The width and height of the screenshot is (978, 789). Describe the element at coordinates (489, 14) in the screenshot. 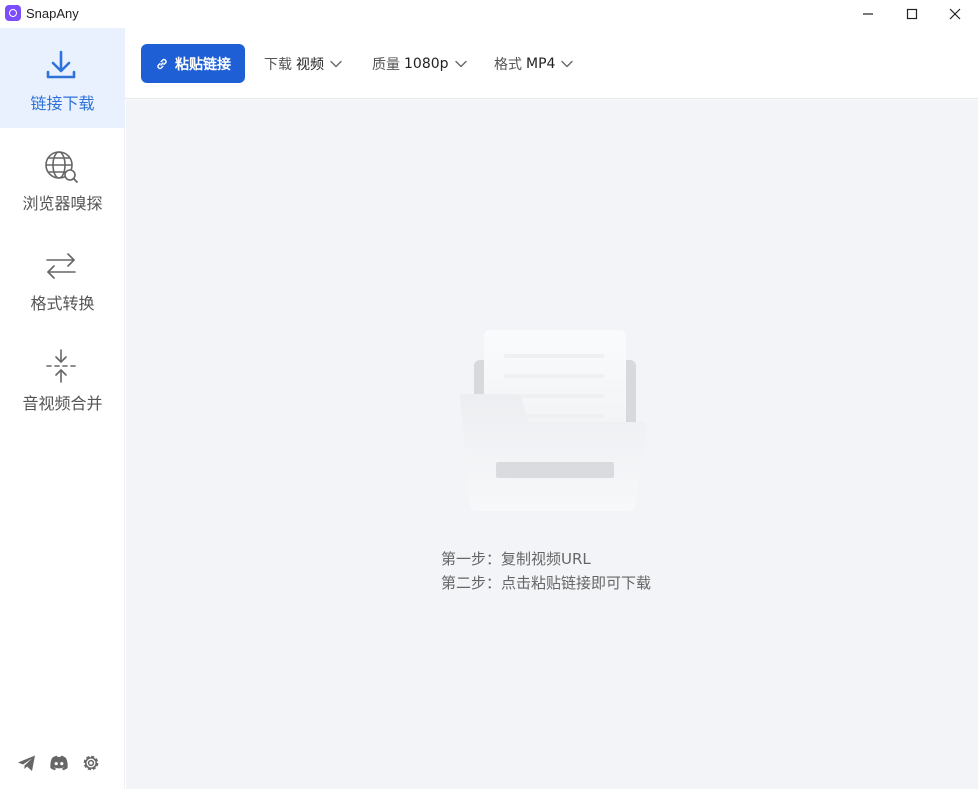

I see `title-bar: SnapAny` at that location.